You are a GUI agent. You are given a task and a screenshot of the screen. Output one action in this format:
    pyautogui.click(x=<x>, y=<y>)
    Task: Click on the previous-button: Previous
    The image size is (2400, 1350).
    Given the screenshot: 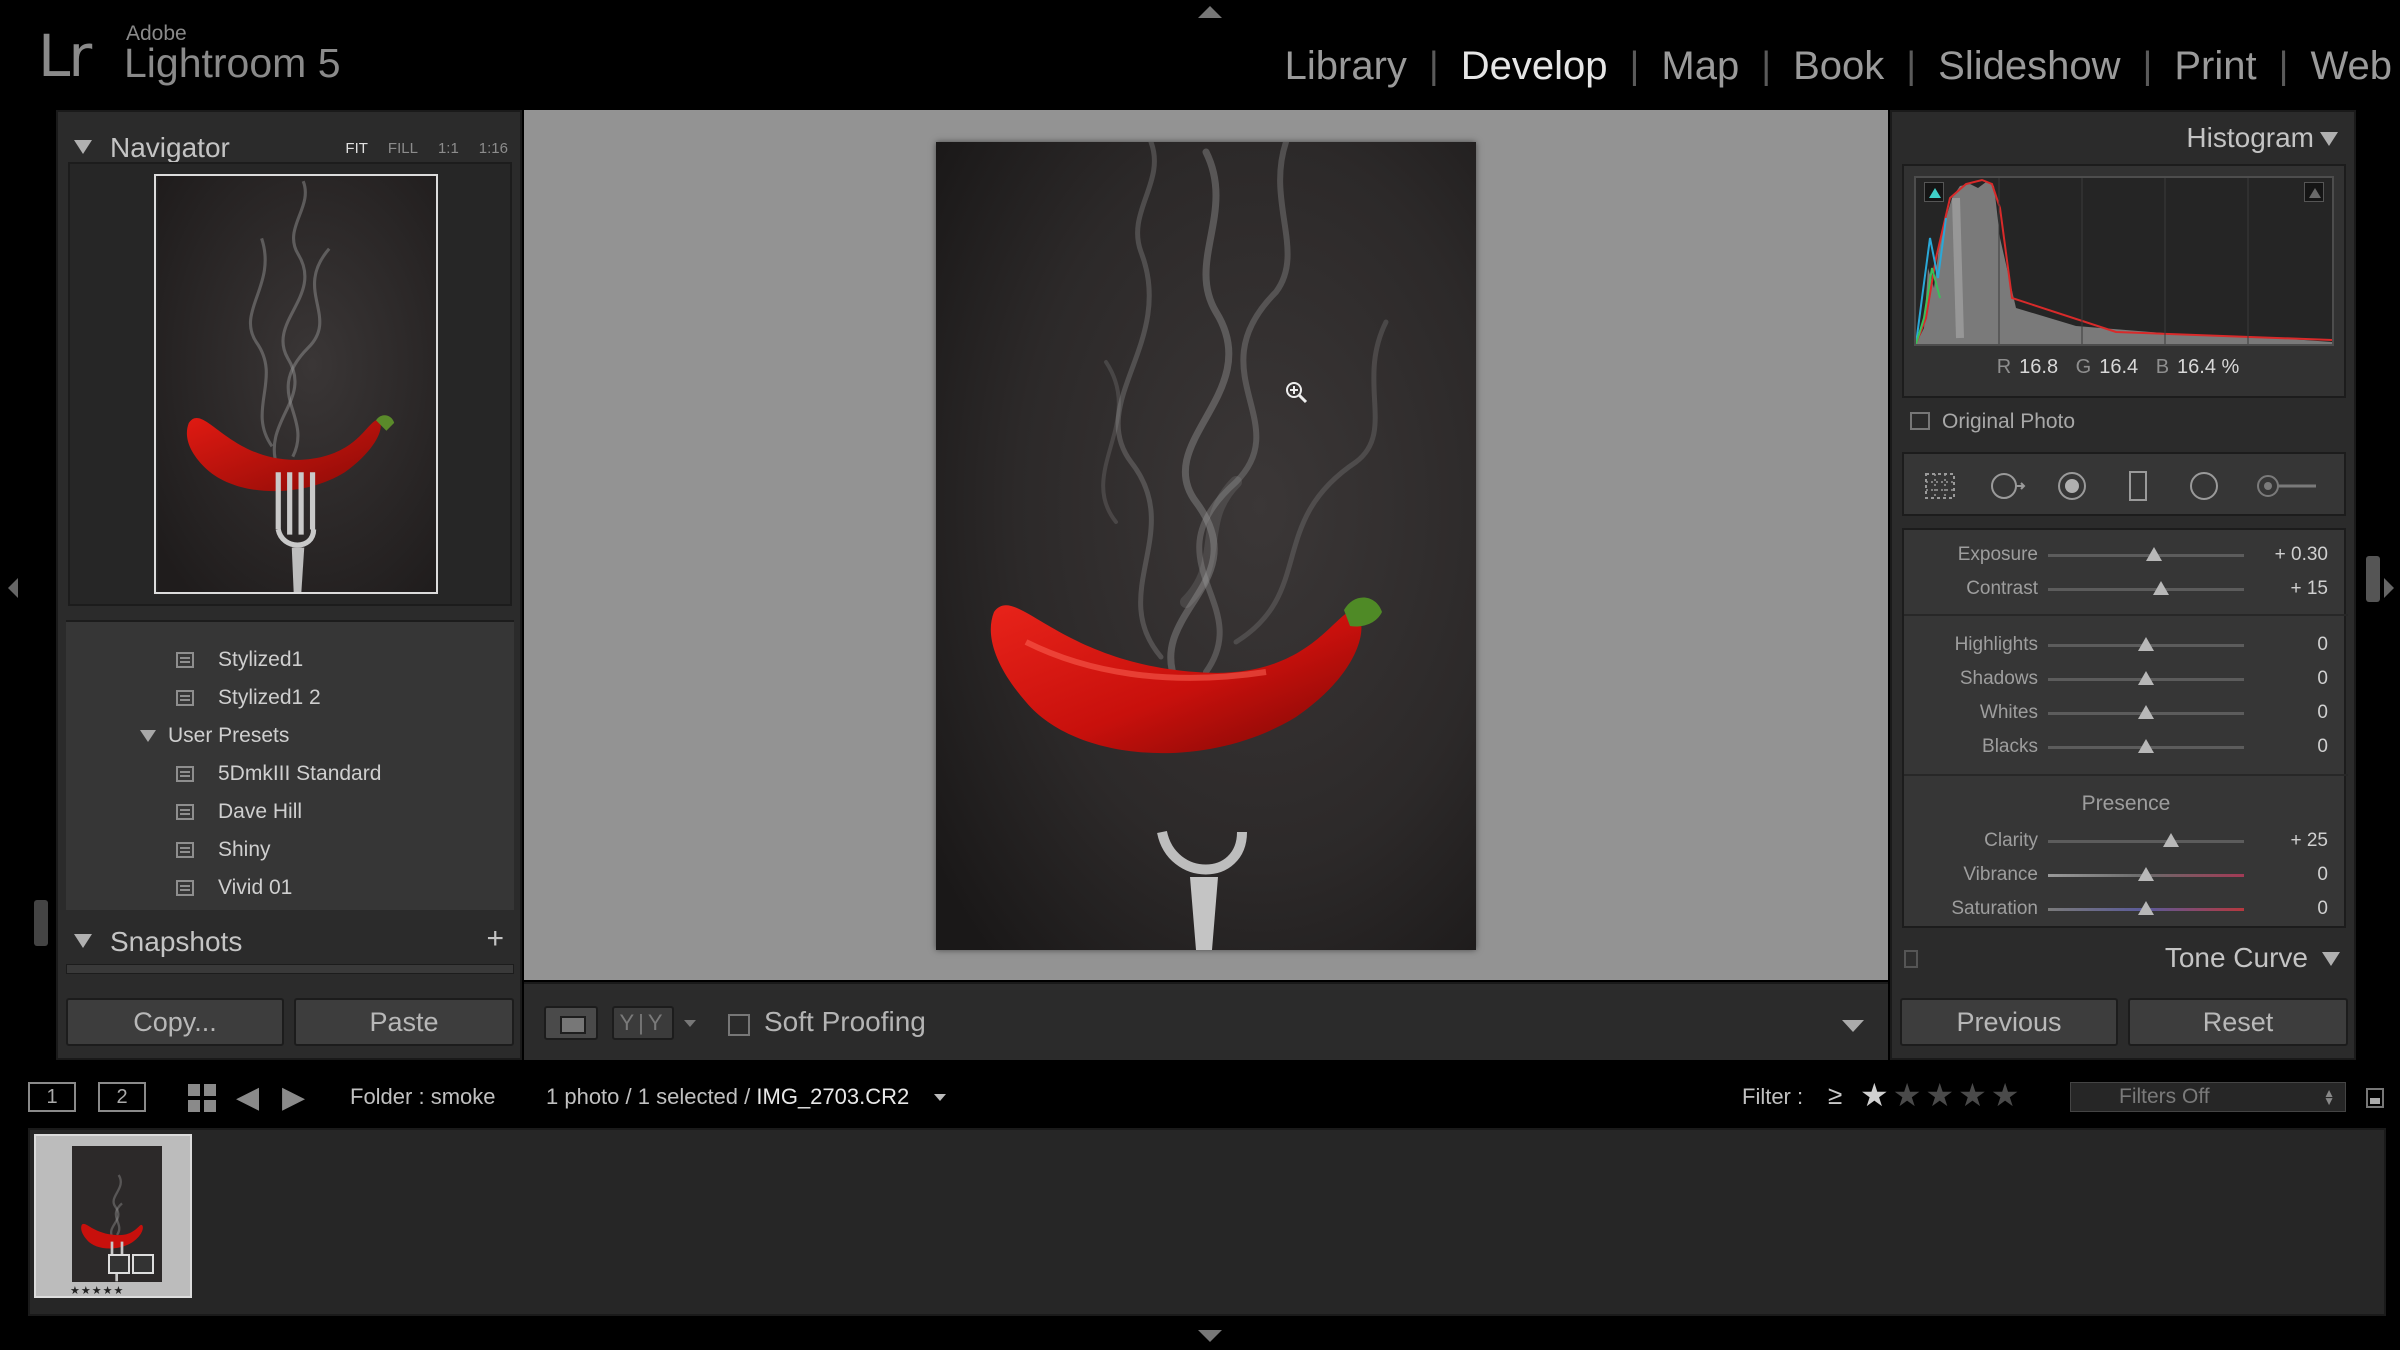 What is the action you would take?
    pyautogui.click(x=2009, y=1022)
    